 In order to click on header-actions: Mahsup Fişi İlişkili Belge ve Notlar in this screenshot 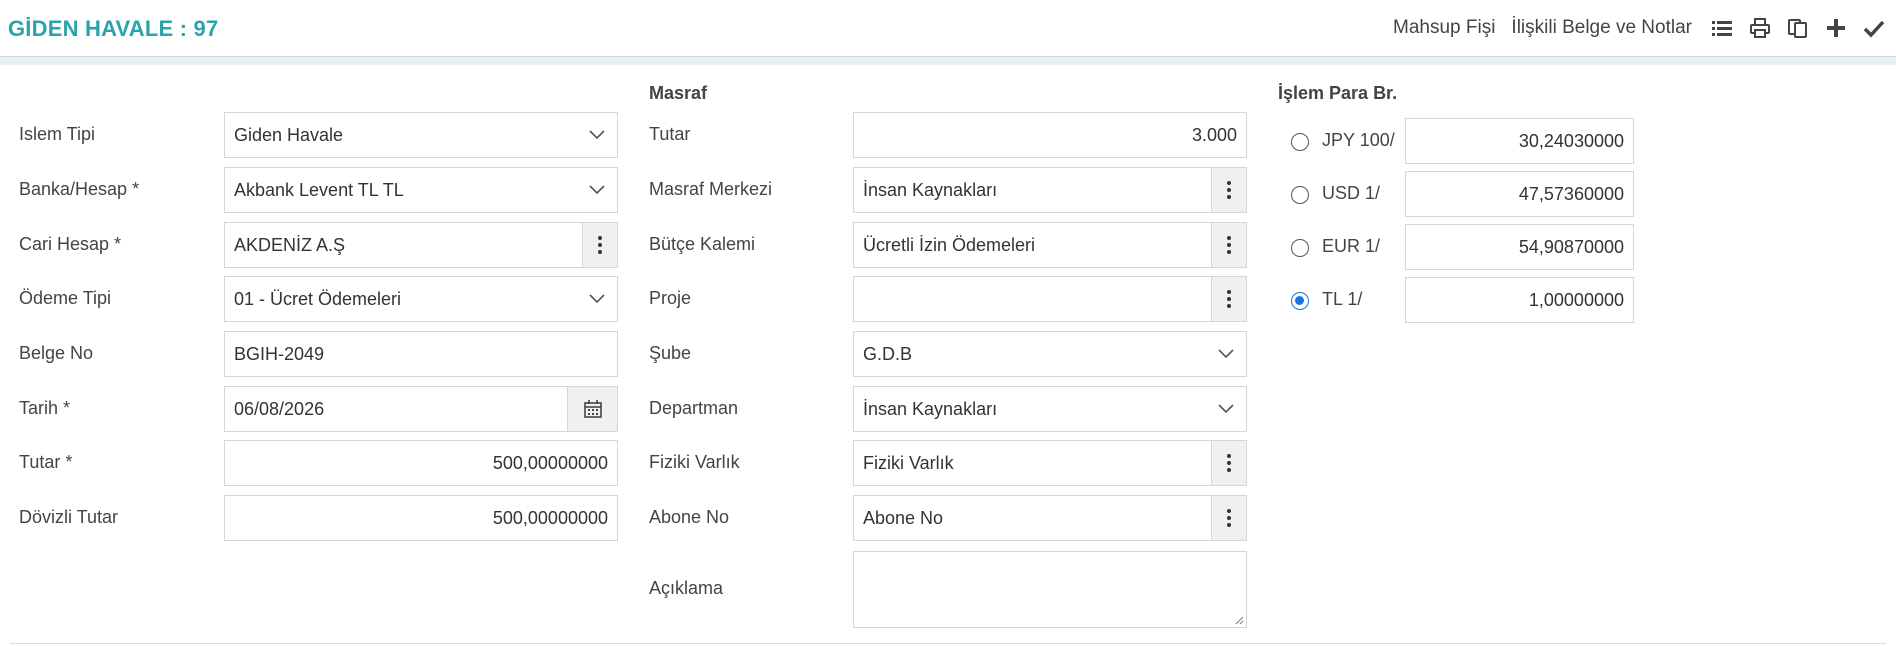, I will do `click(1640, 28)`.